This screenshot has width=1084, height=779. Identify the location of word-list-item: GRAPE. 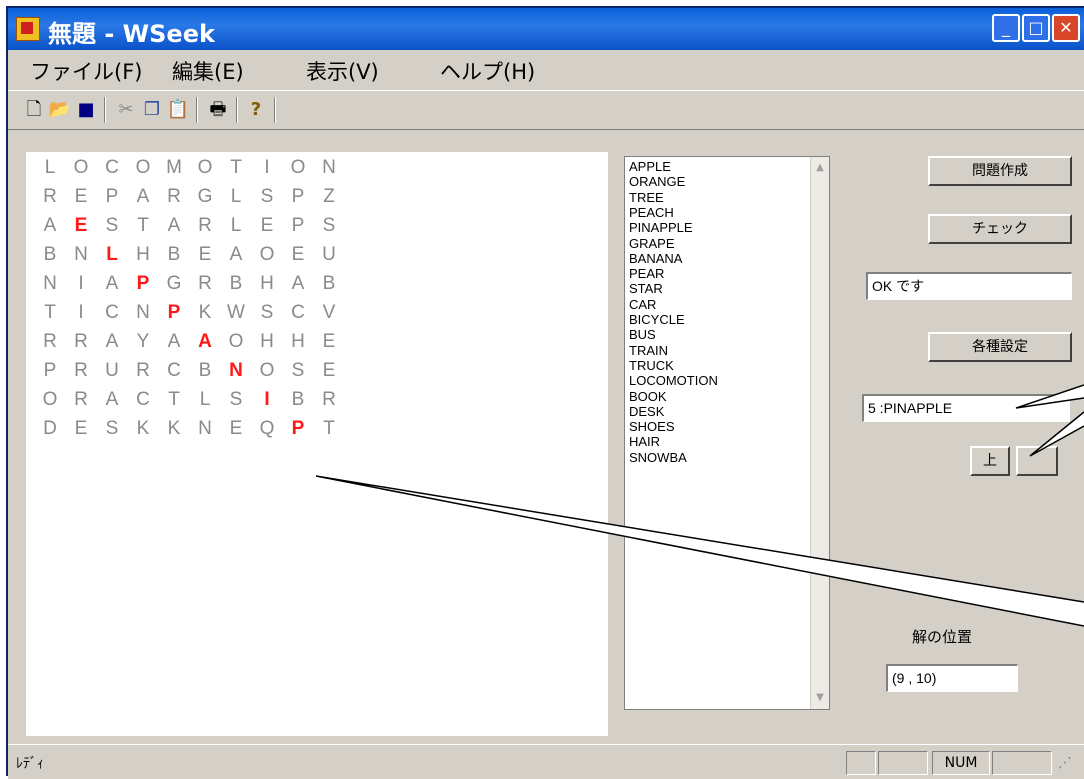
(652, 243).